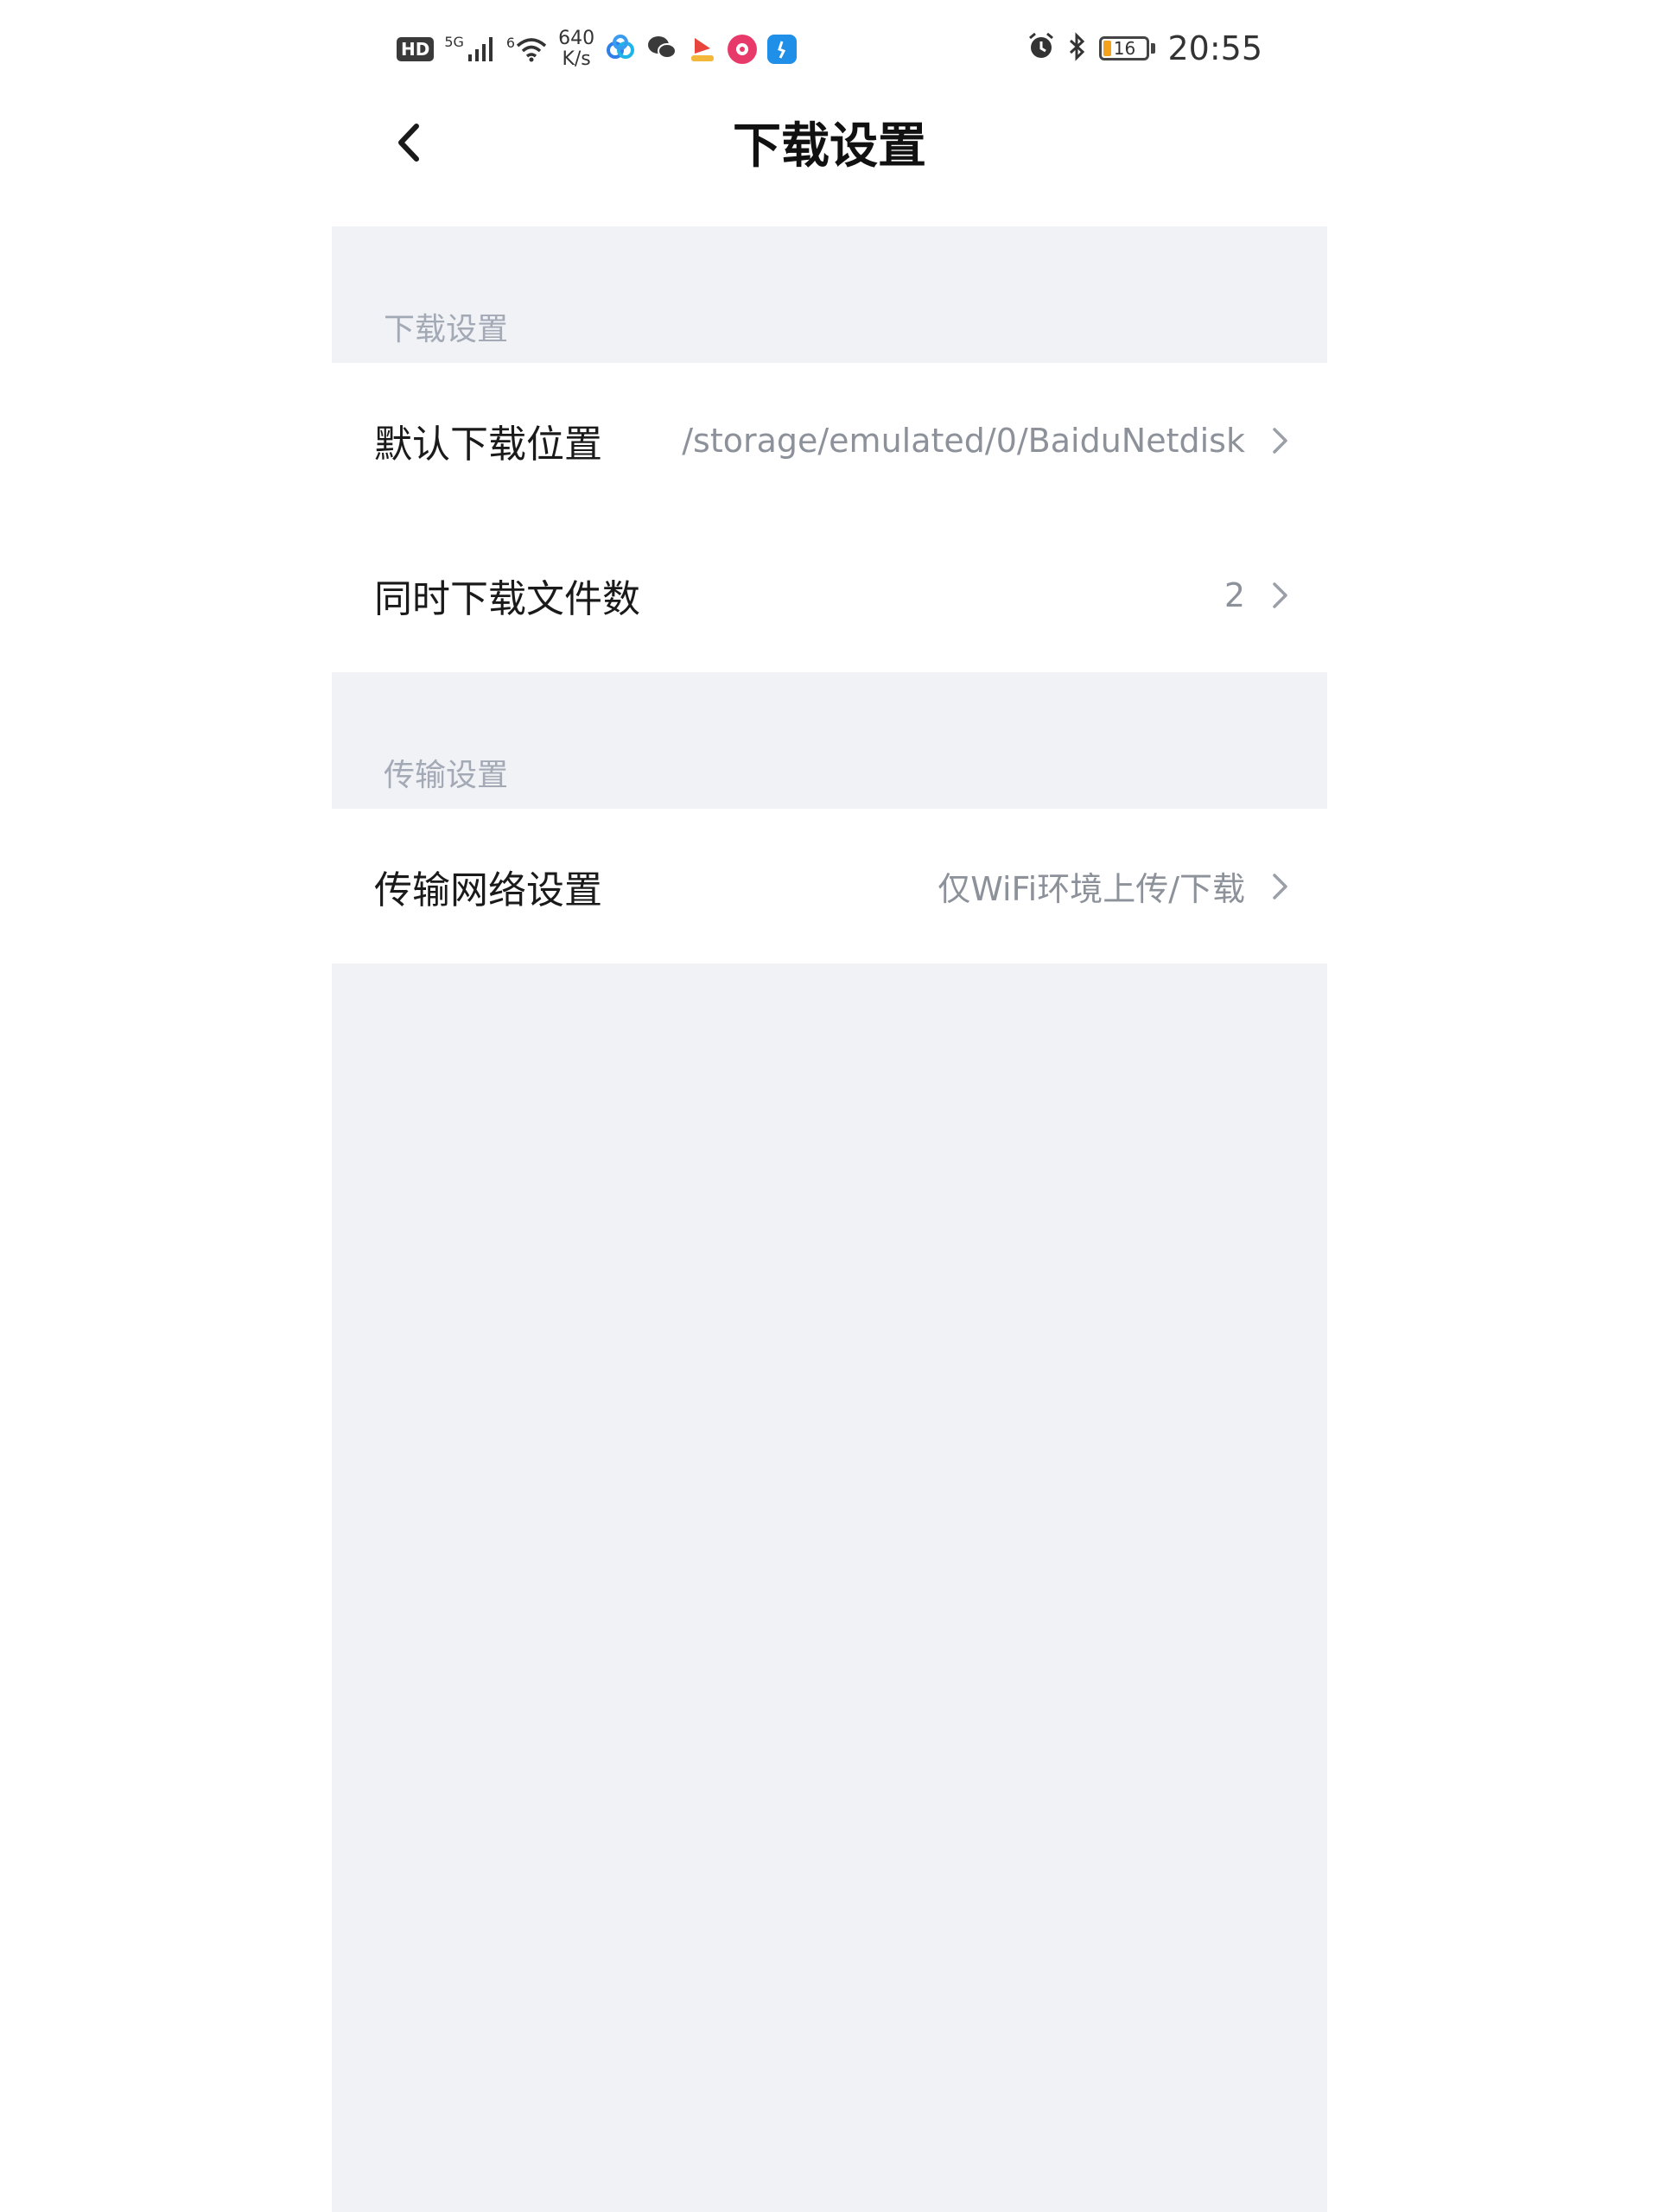 Image resolution: width=1659 pixels, height=2212 pixels. What do you see at coordinates (829, 47) in the screenshot?
I see `status-bar: HD 5G 6 640 K/s 16 20:55` at bounding box center [829, 47].